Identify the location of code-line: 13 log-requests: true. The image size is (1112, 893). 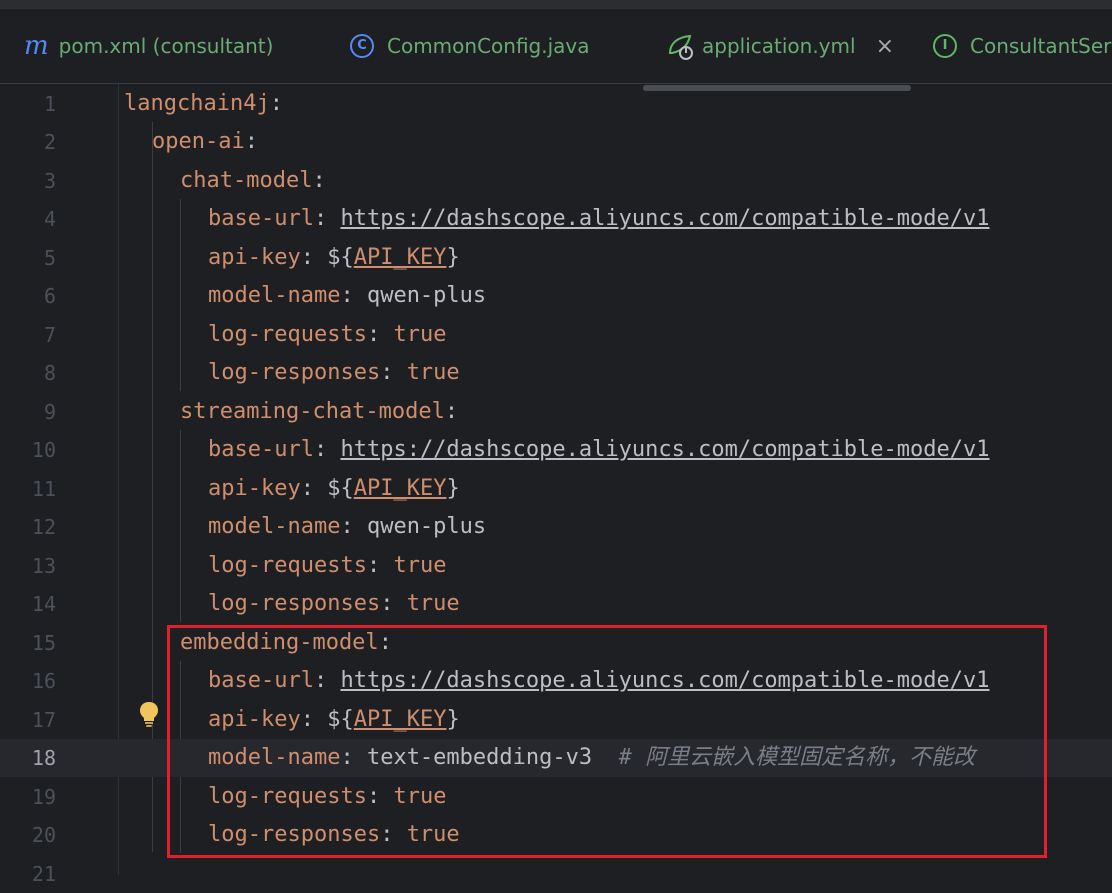
(556, 566).